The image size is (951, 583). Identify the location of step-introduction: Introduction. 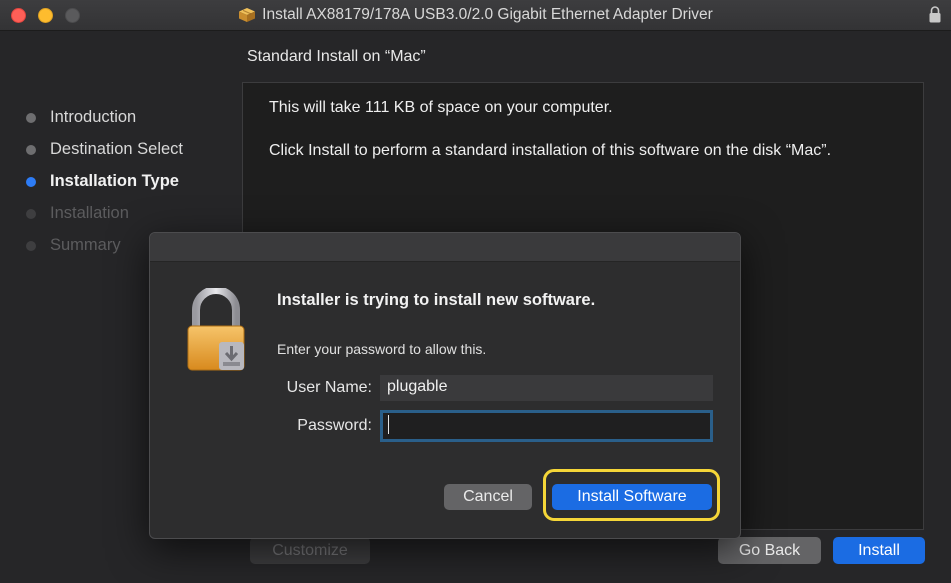
(104, 123).